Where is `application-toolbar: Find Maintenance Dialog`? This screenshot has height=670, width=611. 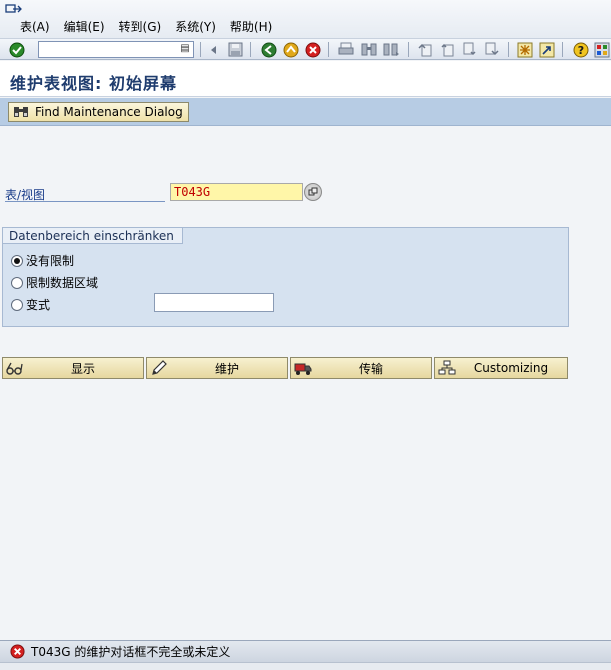 application-toolbar: Find Maintenance Dialog is located at coordinates (305, 112).